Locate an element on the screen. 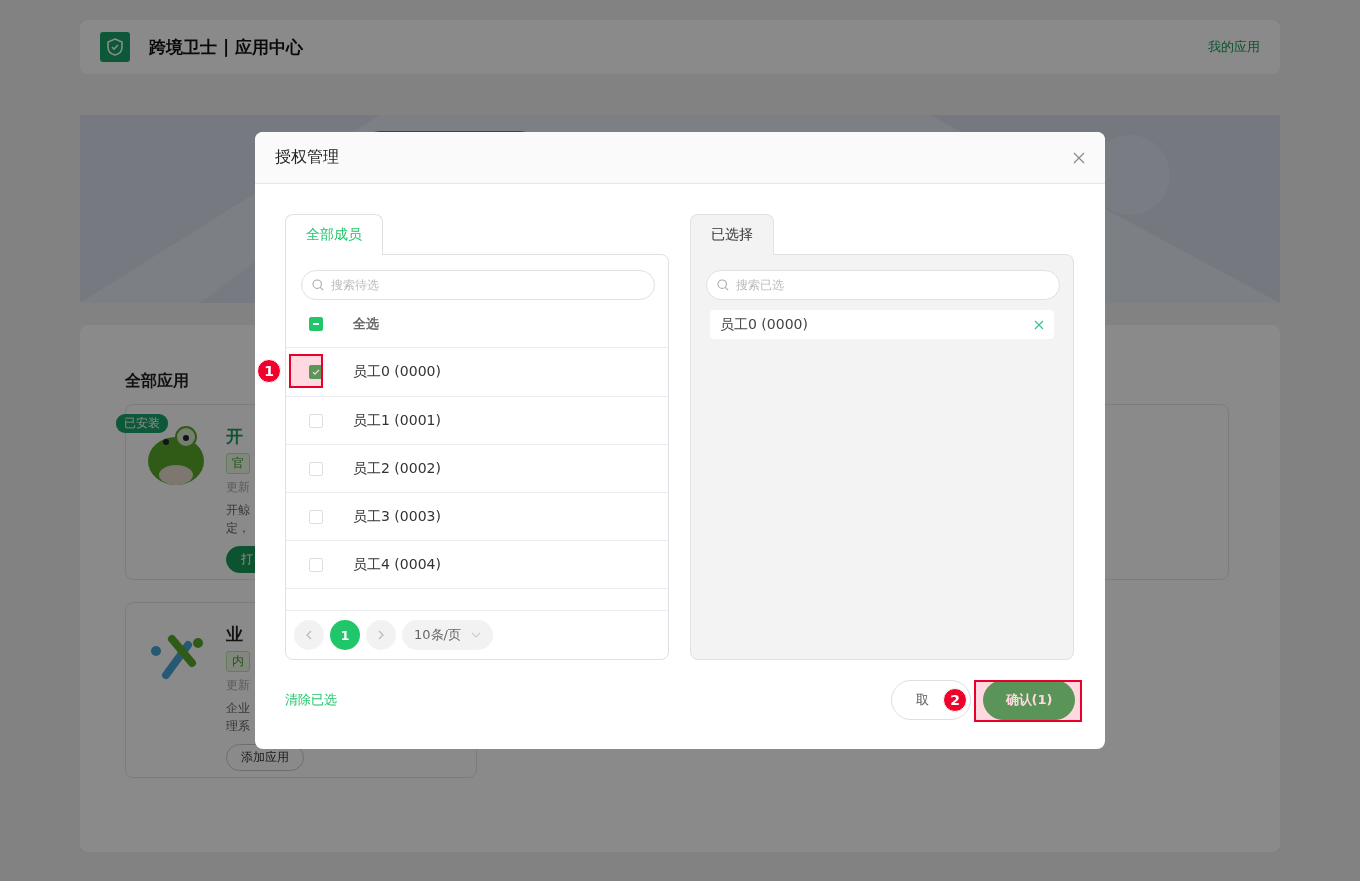 The height and width of the screenshot is (881, 1360). app-description: 企业 理系 is located at coordinates (238, 717).